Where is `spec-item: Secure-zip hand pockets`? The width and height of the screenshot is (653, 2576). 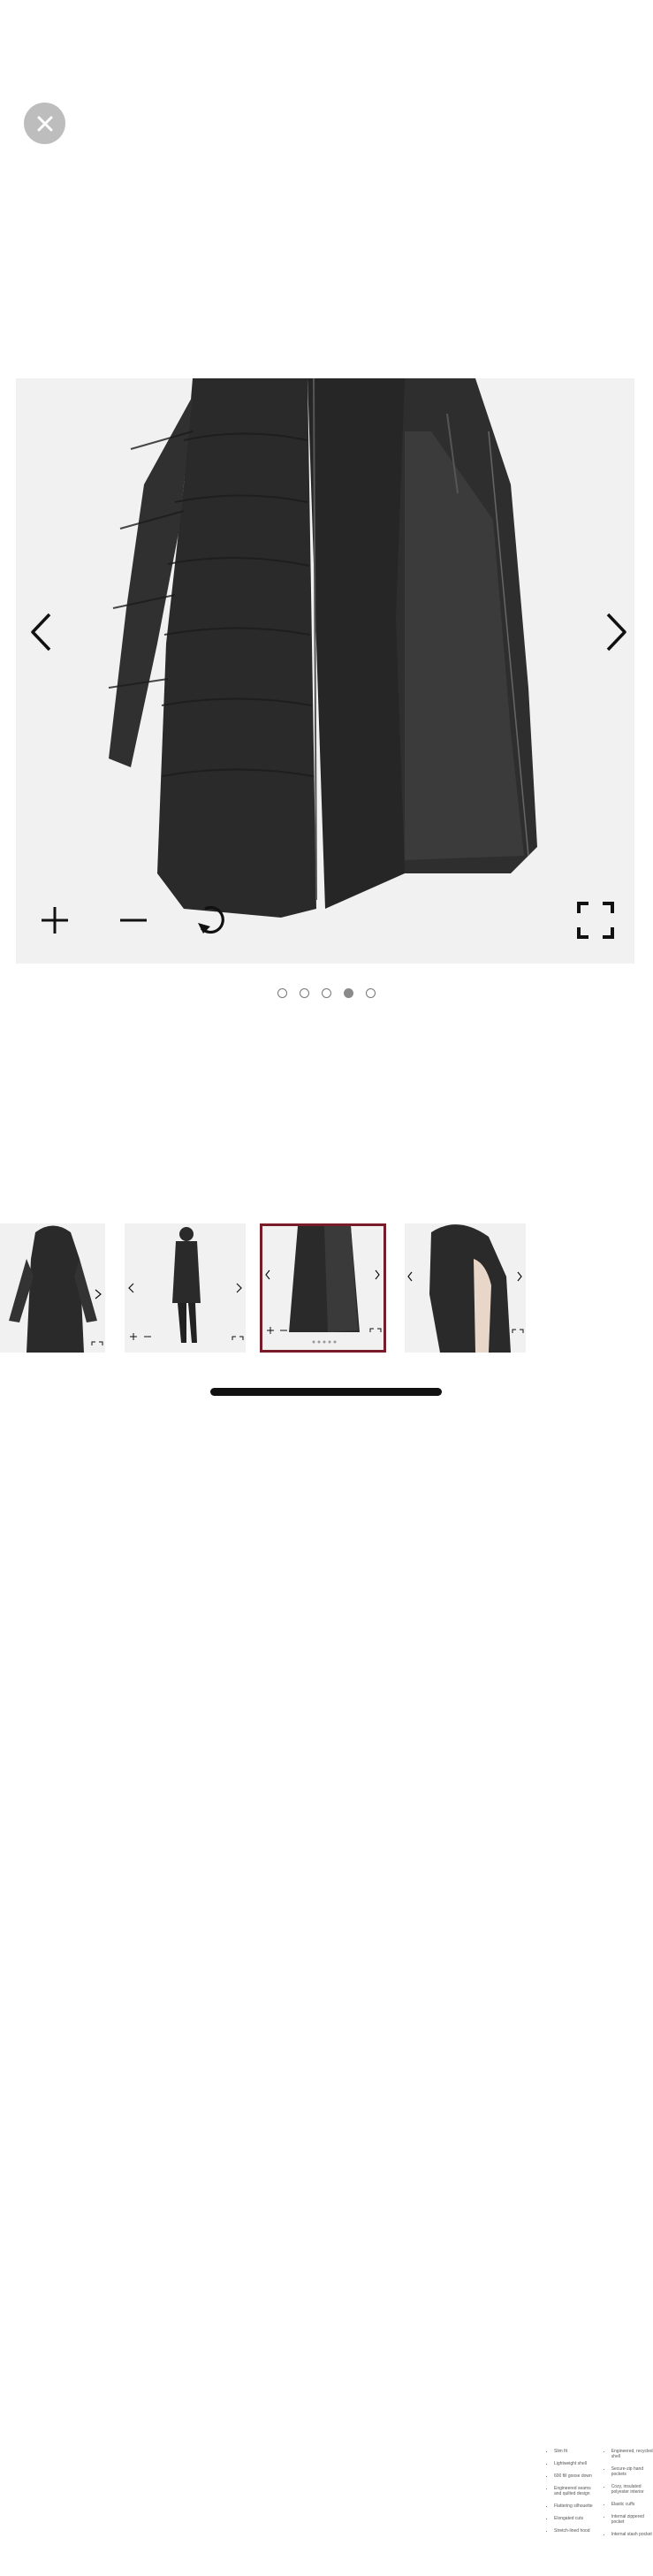
spec-item: Secure-zip hand pockets is located at coordinates (632, 2471).